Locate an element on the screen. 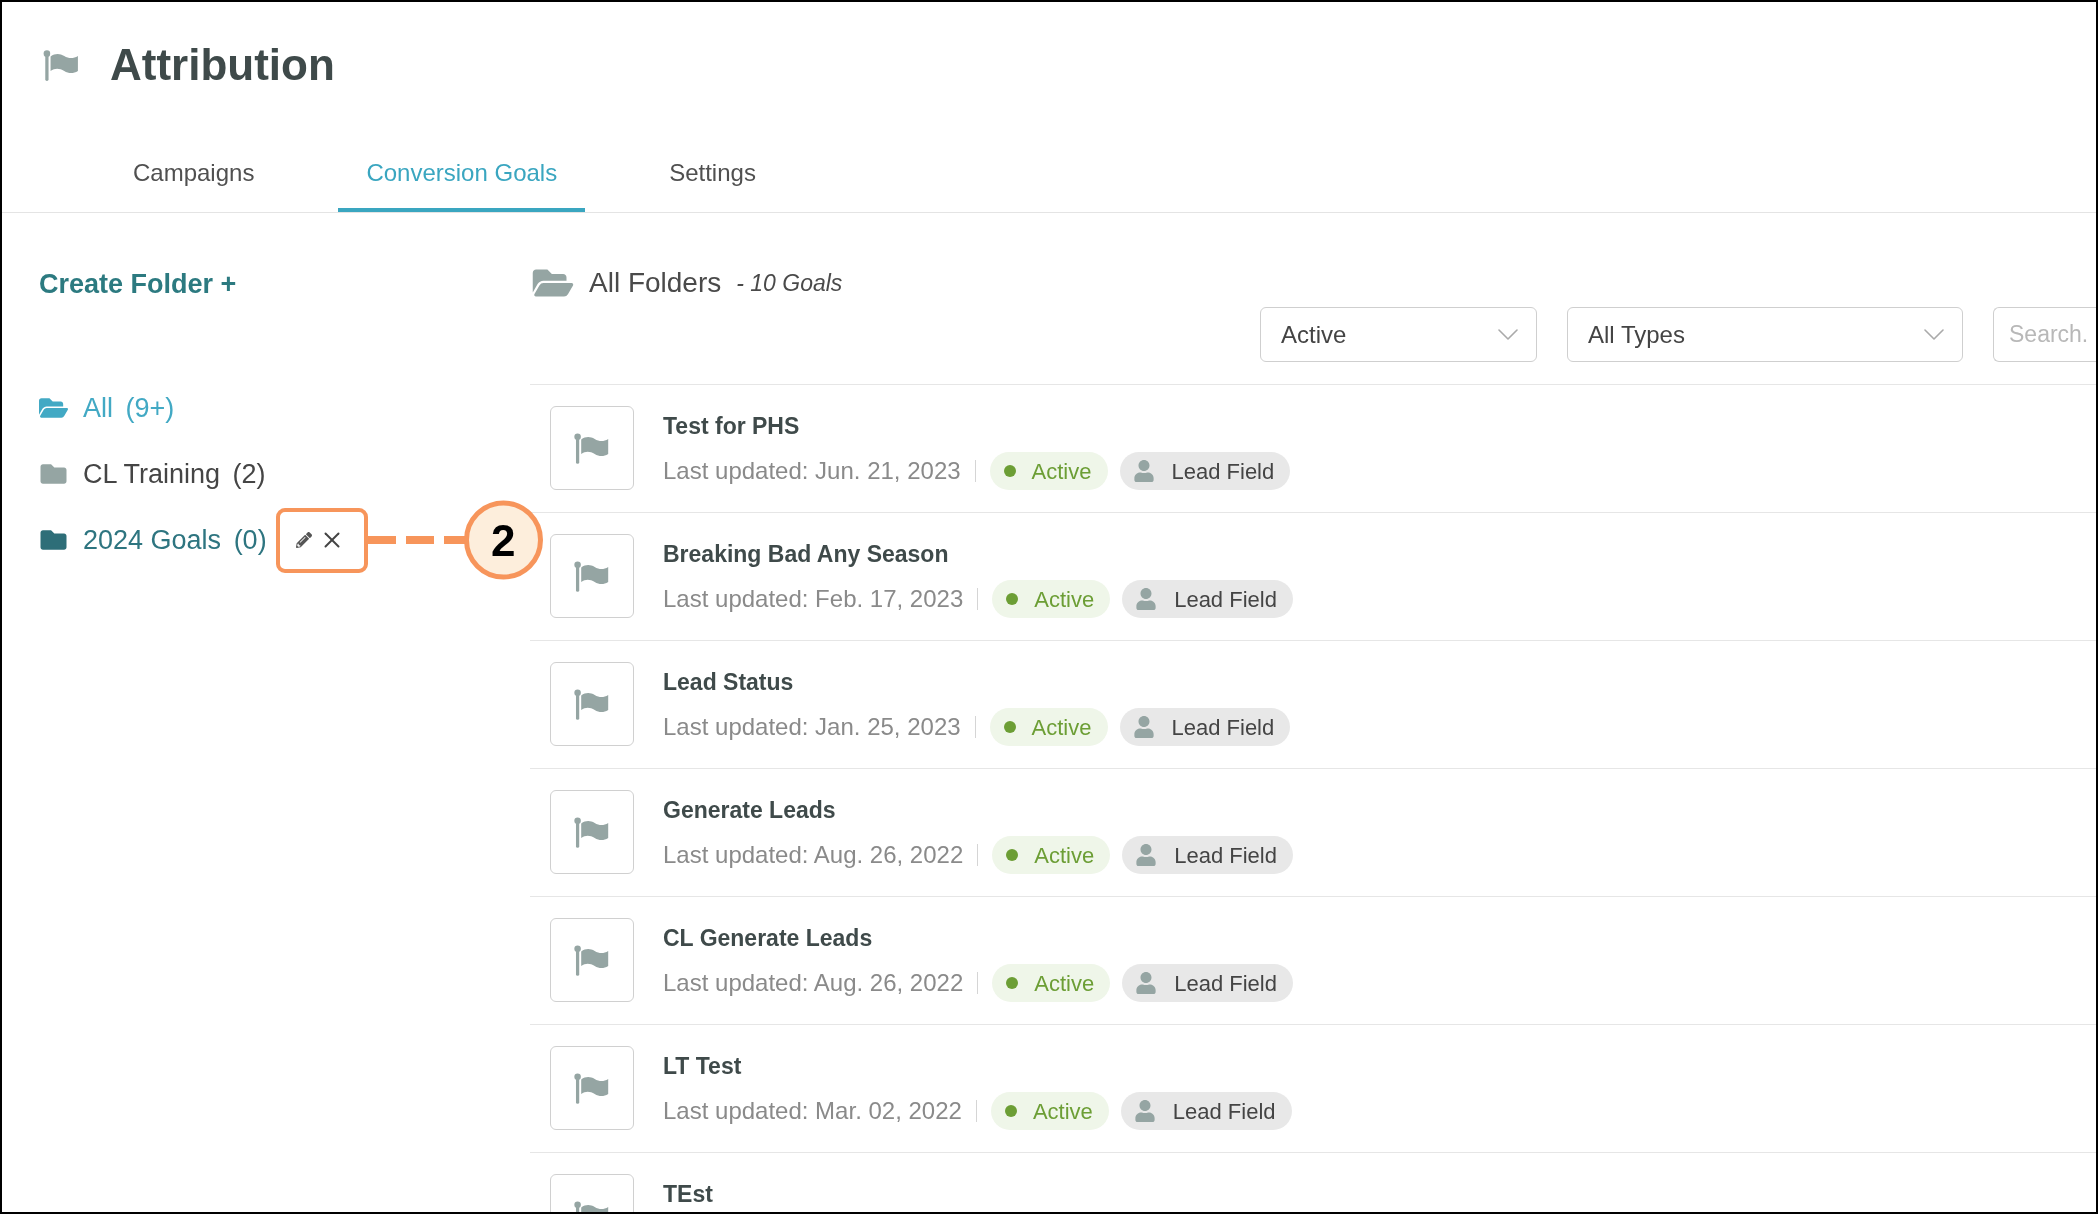 The height and width of the screenshot is (1214, 2098). goal-title: Breaking Bad Any Season is located at coordinates (806, 554).